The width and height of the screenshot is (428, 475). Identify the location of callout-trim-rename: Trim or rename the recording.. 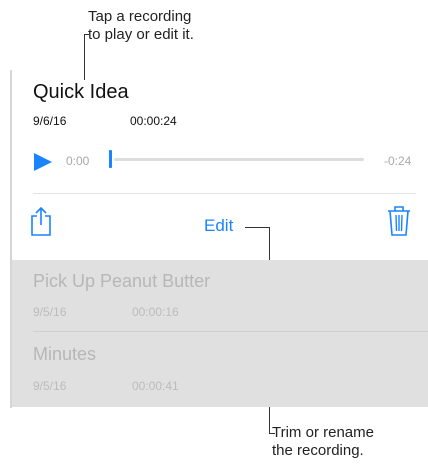
(347, 442).